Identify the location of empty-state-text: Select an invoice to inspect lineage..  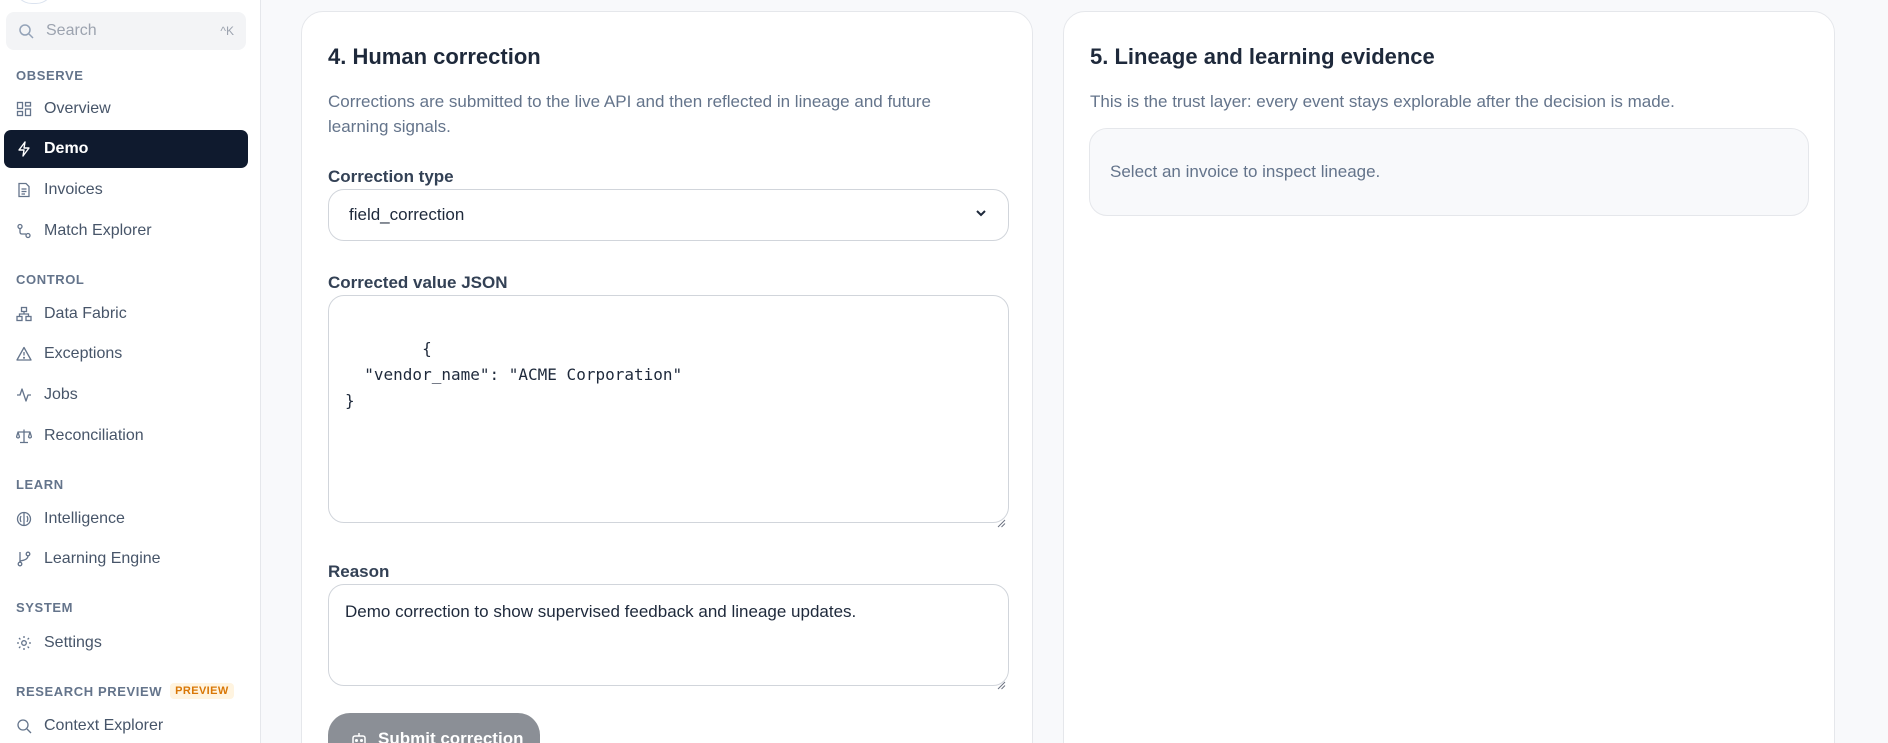
(1245, 171).